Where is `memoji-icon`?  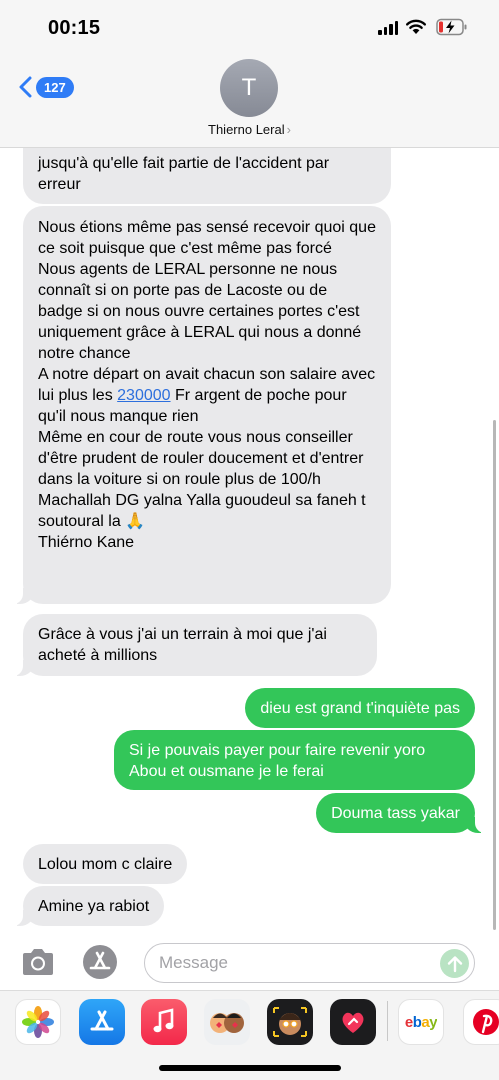 memoji-icon is located at coordinates (290, 1022).